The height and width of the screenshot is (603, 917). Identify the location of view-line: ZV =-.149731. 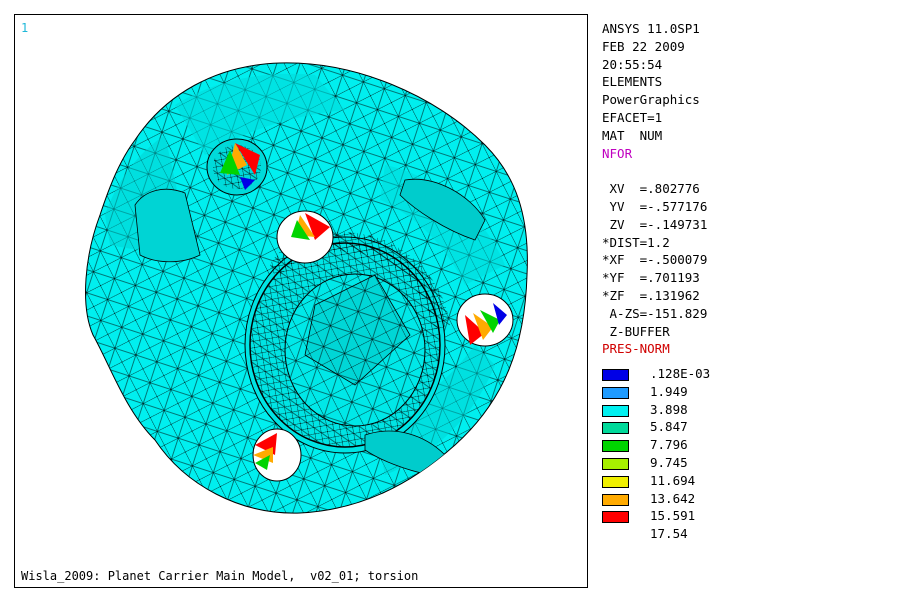
(655, 224).